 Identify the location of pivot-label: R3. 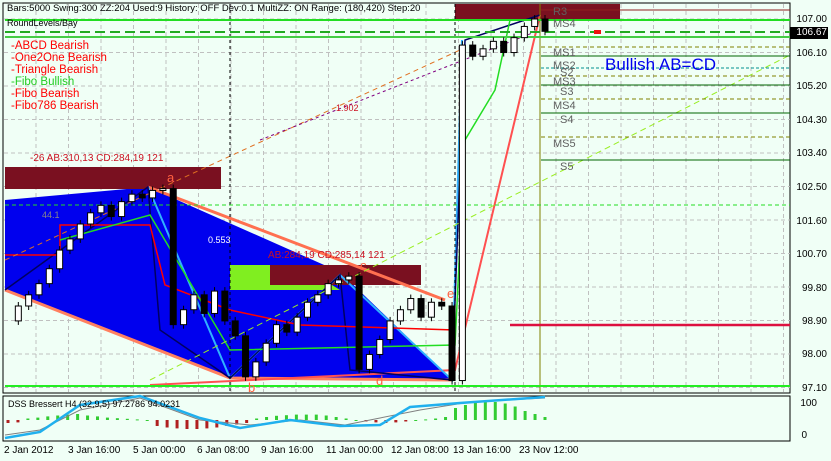
(560, 12).